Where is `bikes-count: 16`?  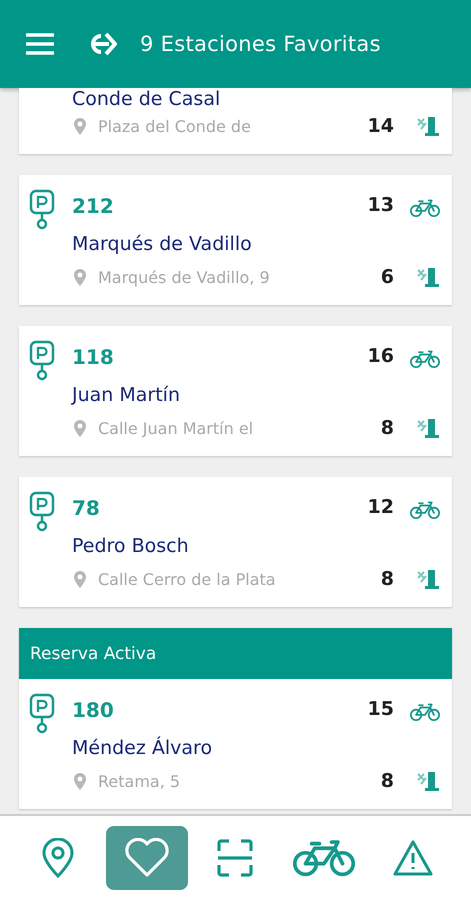 bikes-count: 16 is located at coordinates (380, 356).